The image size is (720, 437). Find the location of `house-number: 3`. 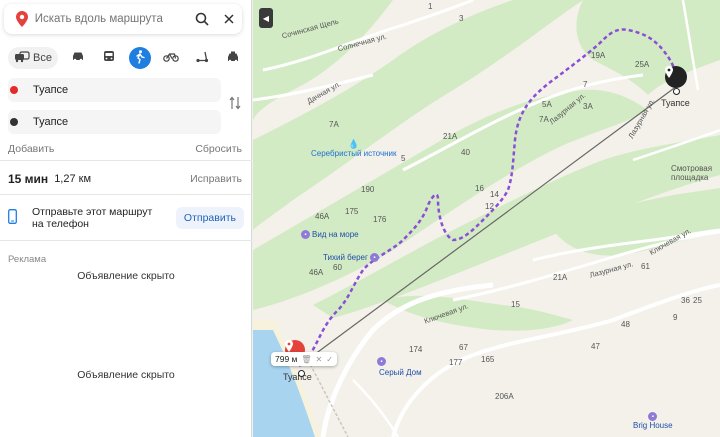

house-number: 3 is located at coordinates (461, 18).